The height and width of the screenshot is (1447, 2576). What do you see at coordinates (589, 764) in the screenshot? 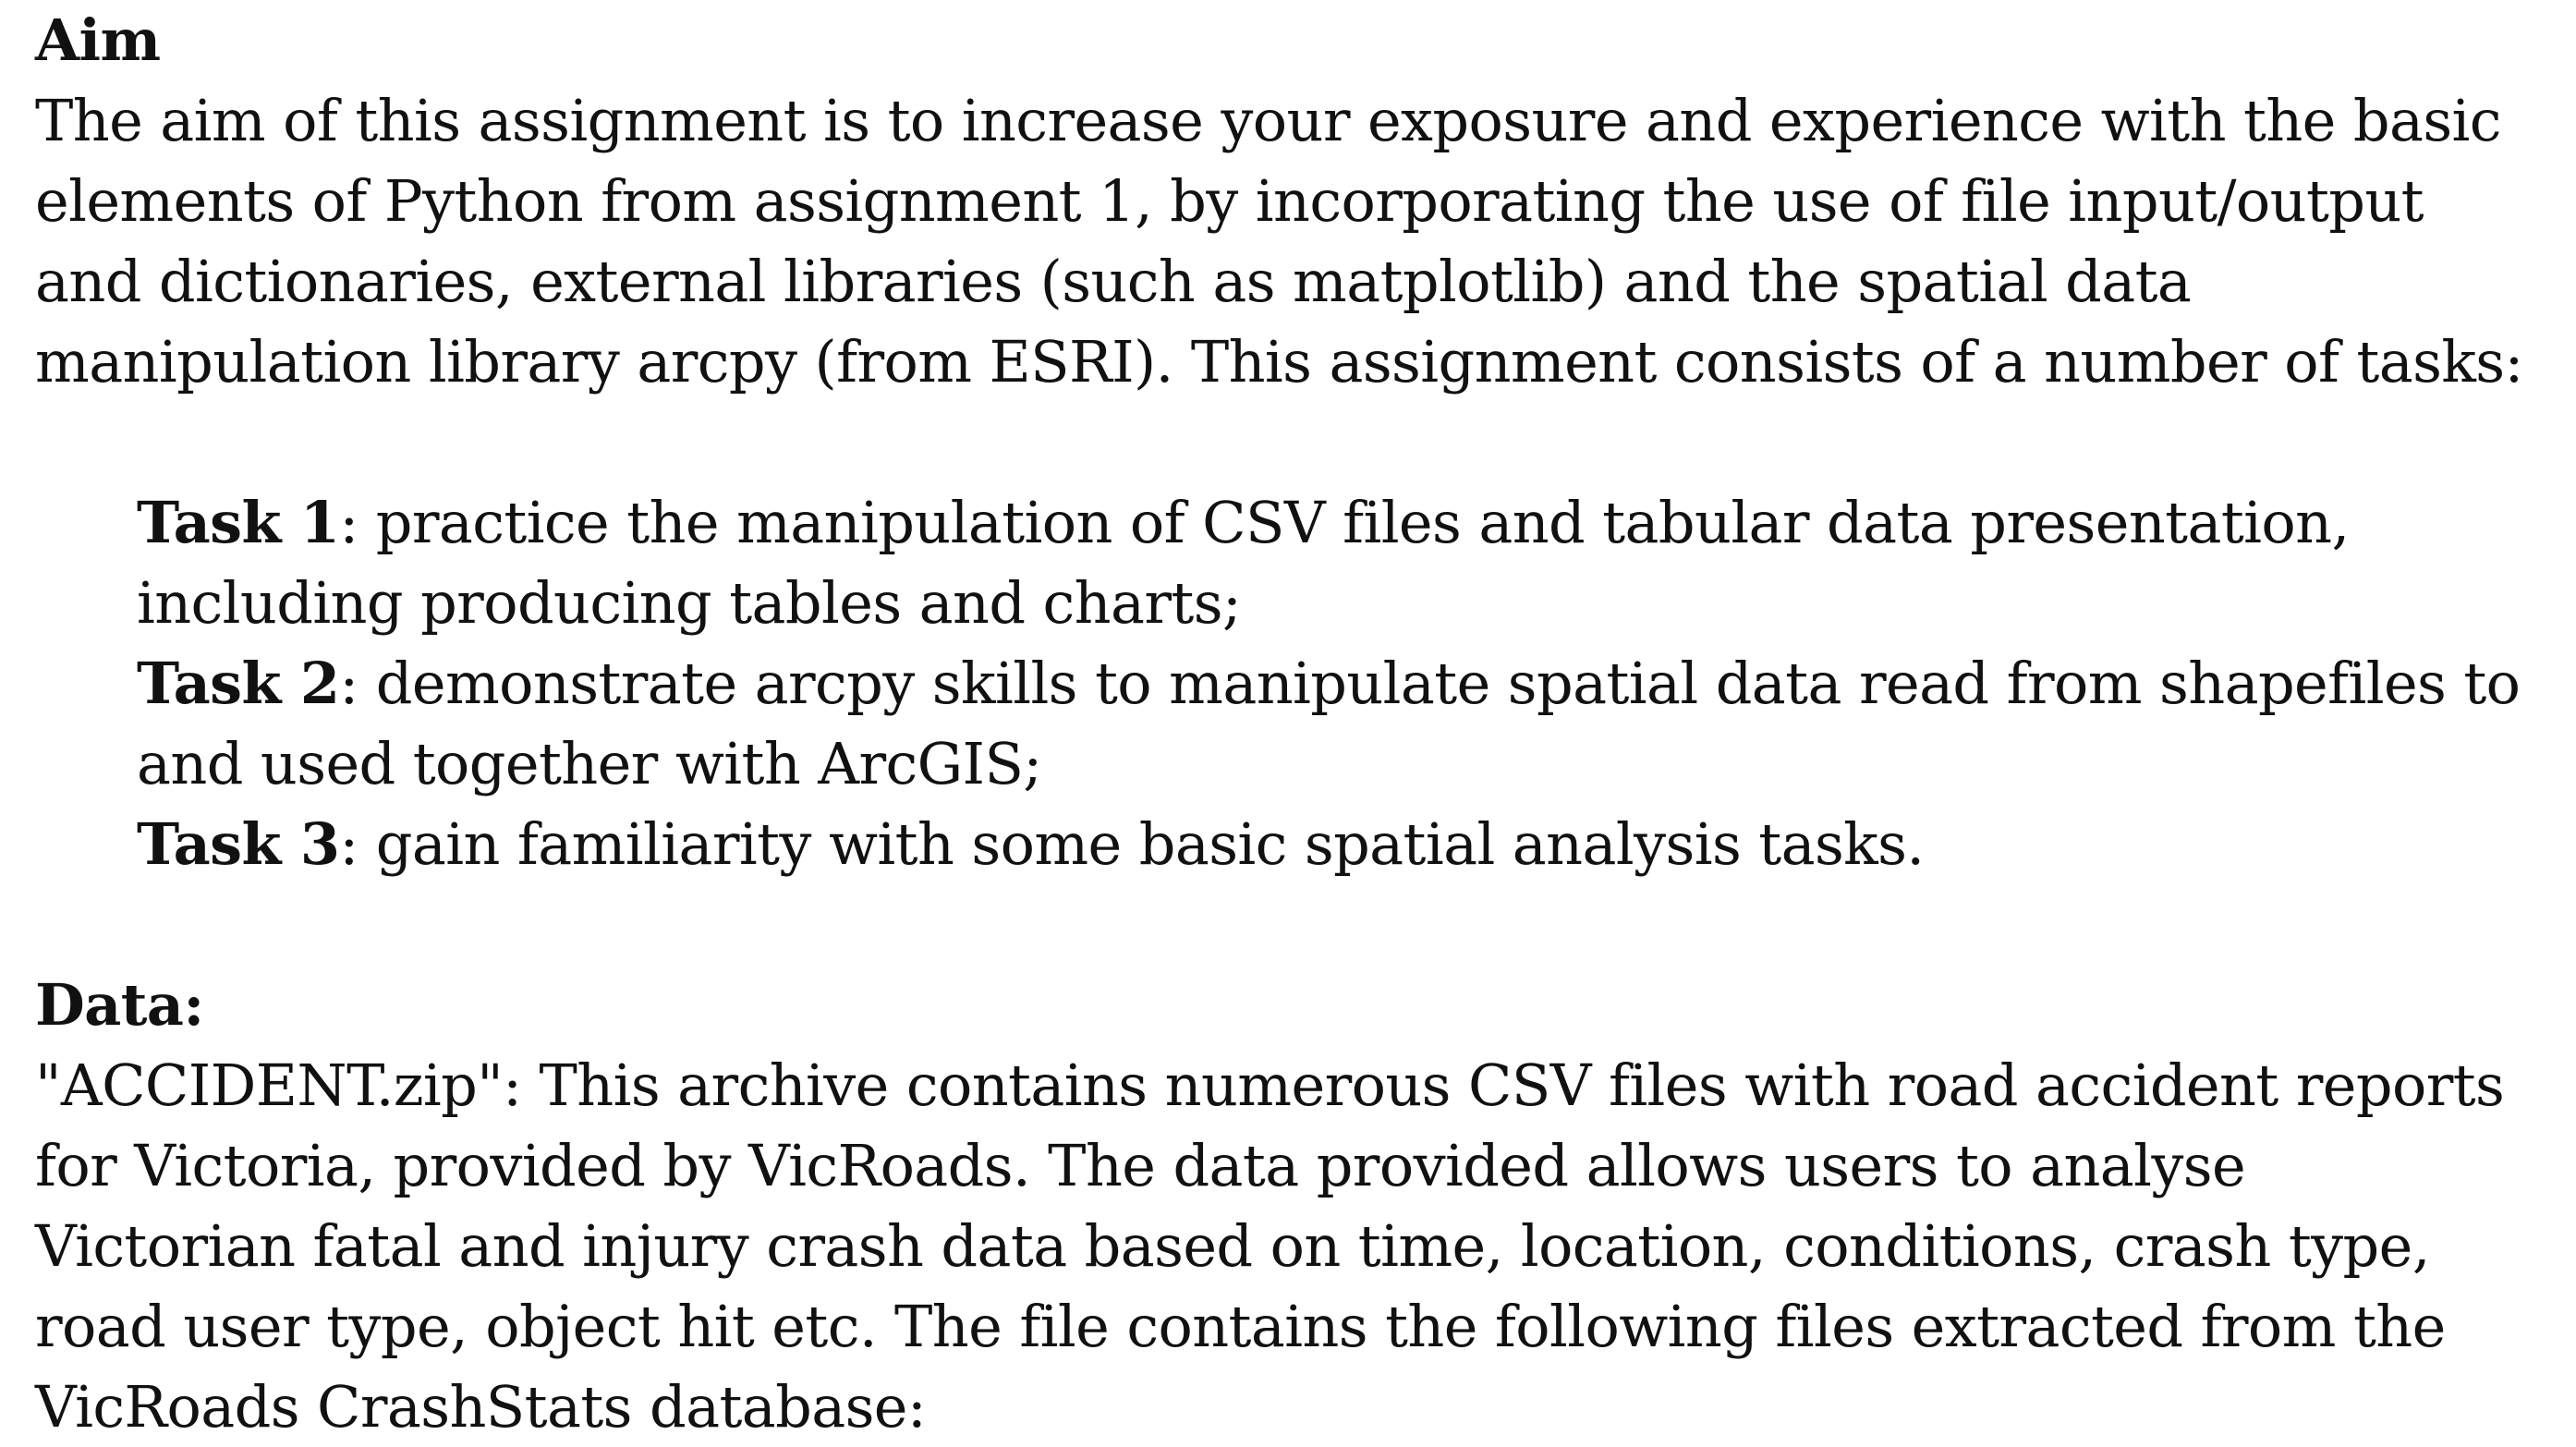
I see `task-2-continuation: and used together with ArcGIS;` at bounding box center [589, 764].